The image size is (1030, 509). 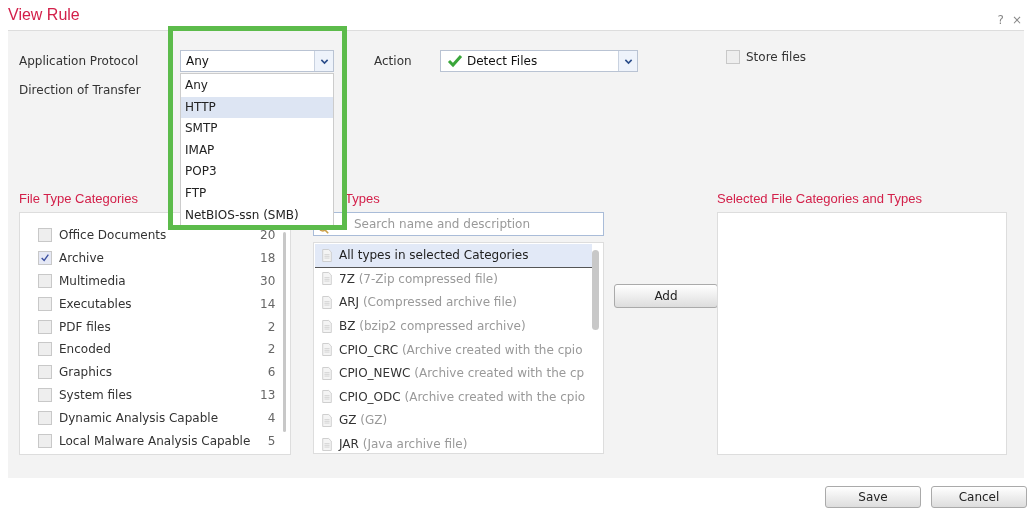 What do you see at coordinates (666, 296) in the screenshot?
I see `add-button: Add` at bounding box center [666, 296].